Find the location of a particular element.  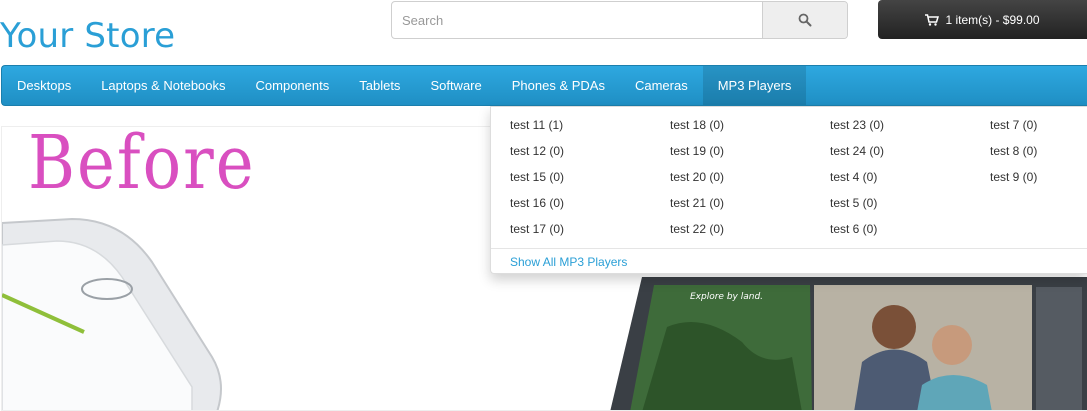

search-icon is located at coordinates (805, 20).